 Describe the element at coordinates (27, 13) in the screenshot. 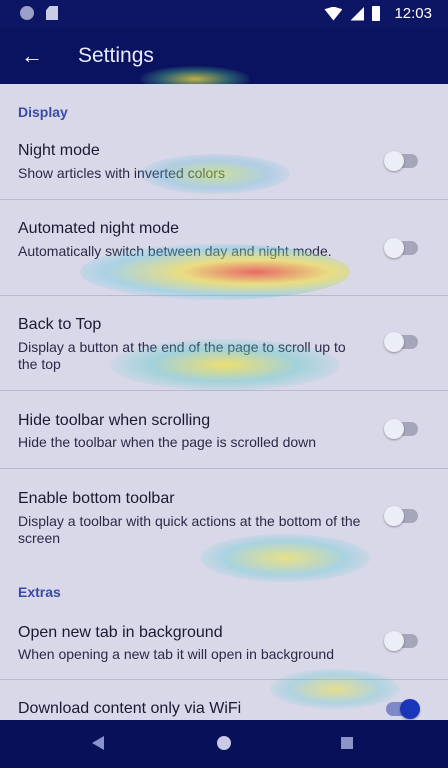

I see `notification-dot-icon` at that location.